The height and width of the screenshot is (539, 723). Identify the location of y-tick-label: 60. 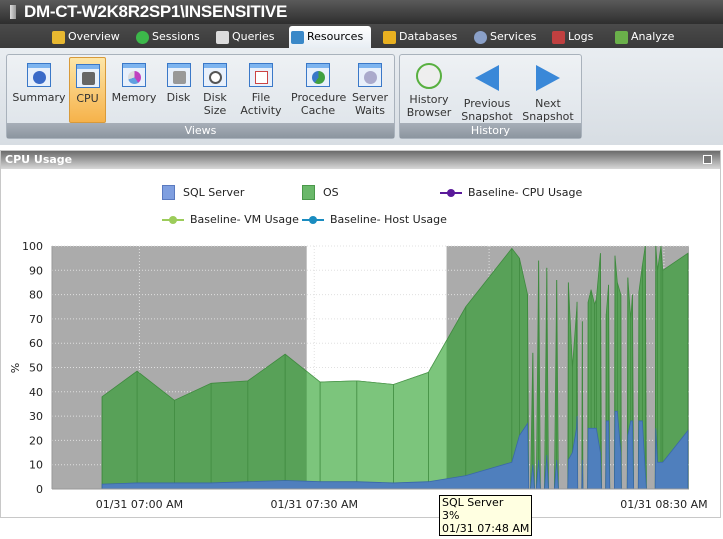
(36, 343).